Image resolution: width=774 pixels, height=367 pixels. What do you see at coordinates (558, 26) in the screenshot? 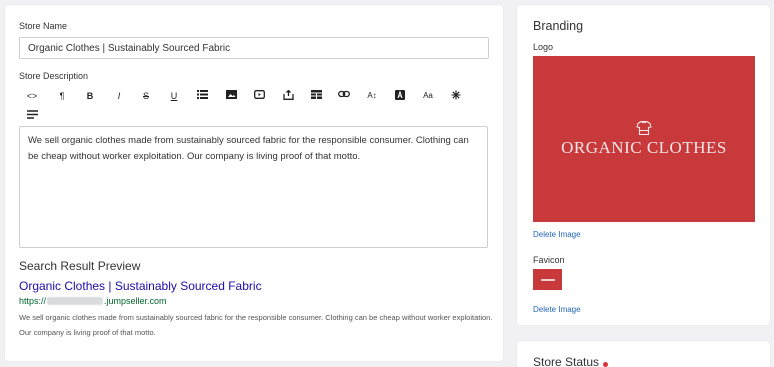
I see `branding-title: Branding` at bounding box center [558, 26].